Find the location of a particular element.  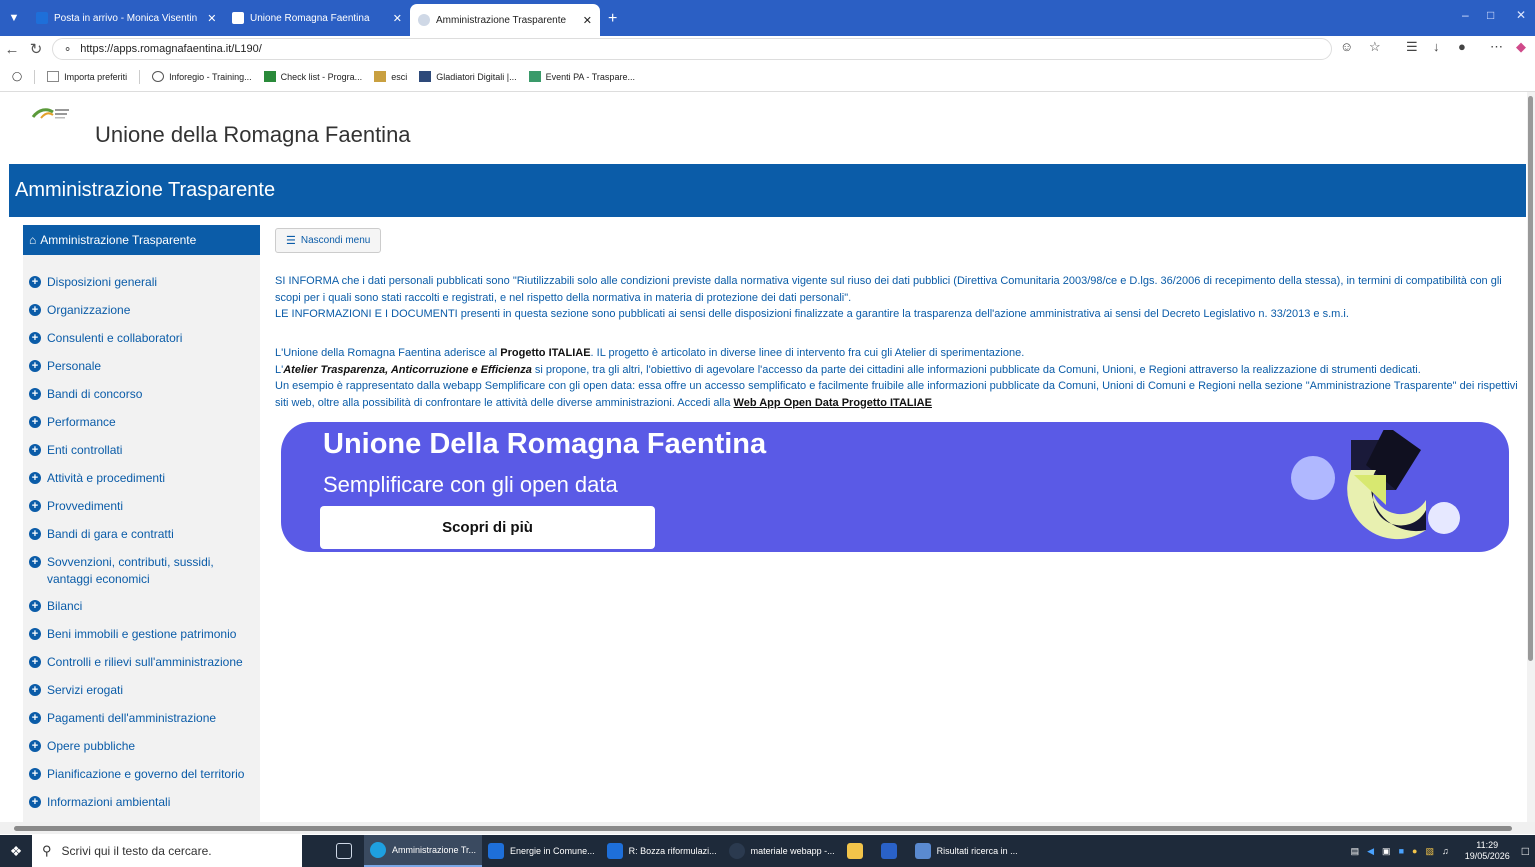

horizontal-scrollbar is located at coordinates (767, 828).